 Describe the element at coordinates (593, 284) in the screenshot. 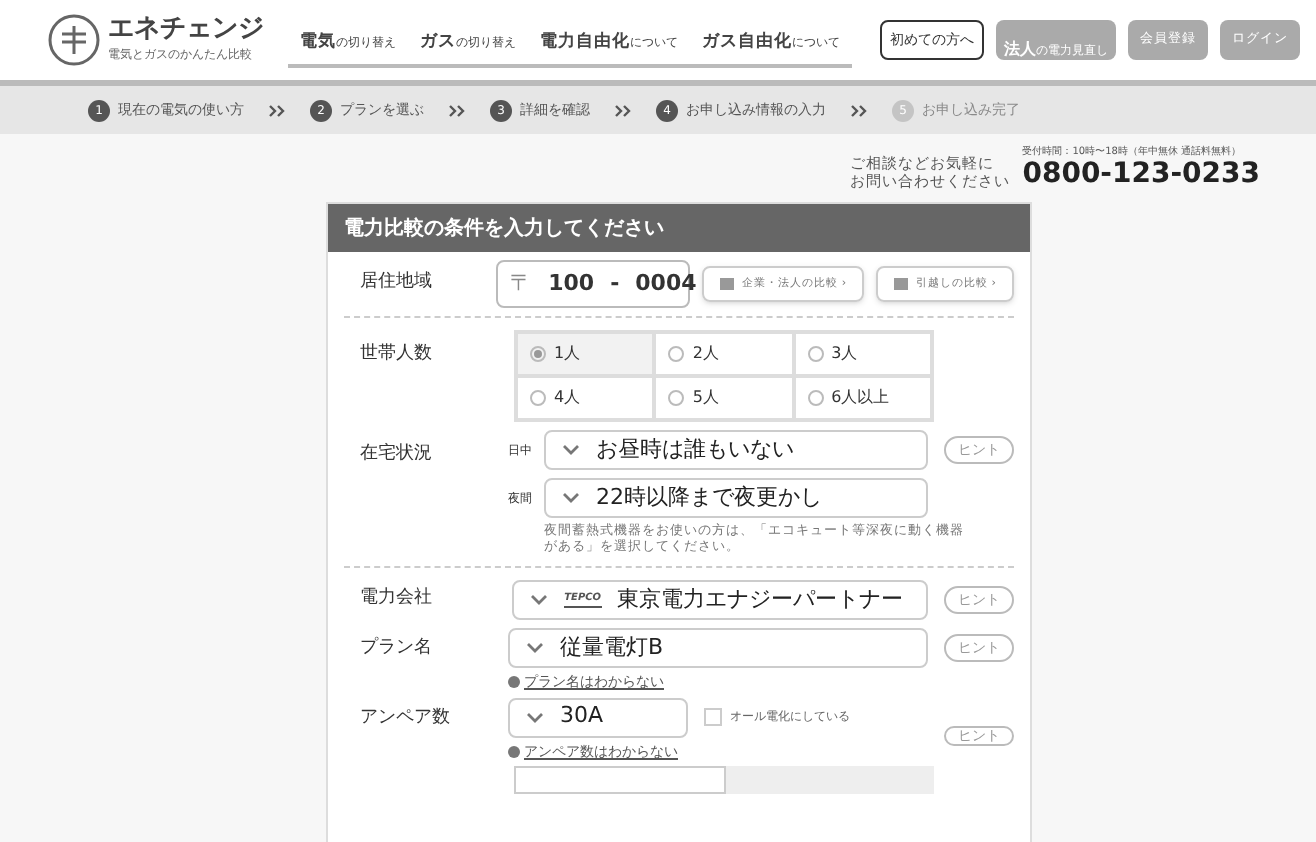

I see `postal-code-field: 〒 100 - 0004` at that location.